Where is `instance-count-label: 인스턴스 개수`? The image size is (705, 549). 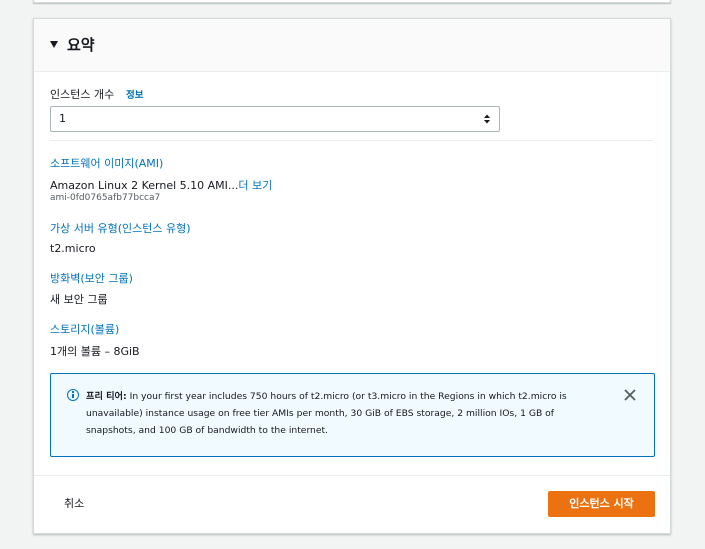
instance-count-label: 인스턴스 개수 is located at coordinates (82, 94).